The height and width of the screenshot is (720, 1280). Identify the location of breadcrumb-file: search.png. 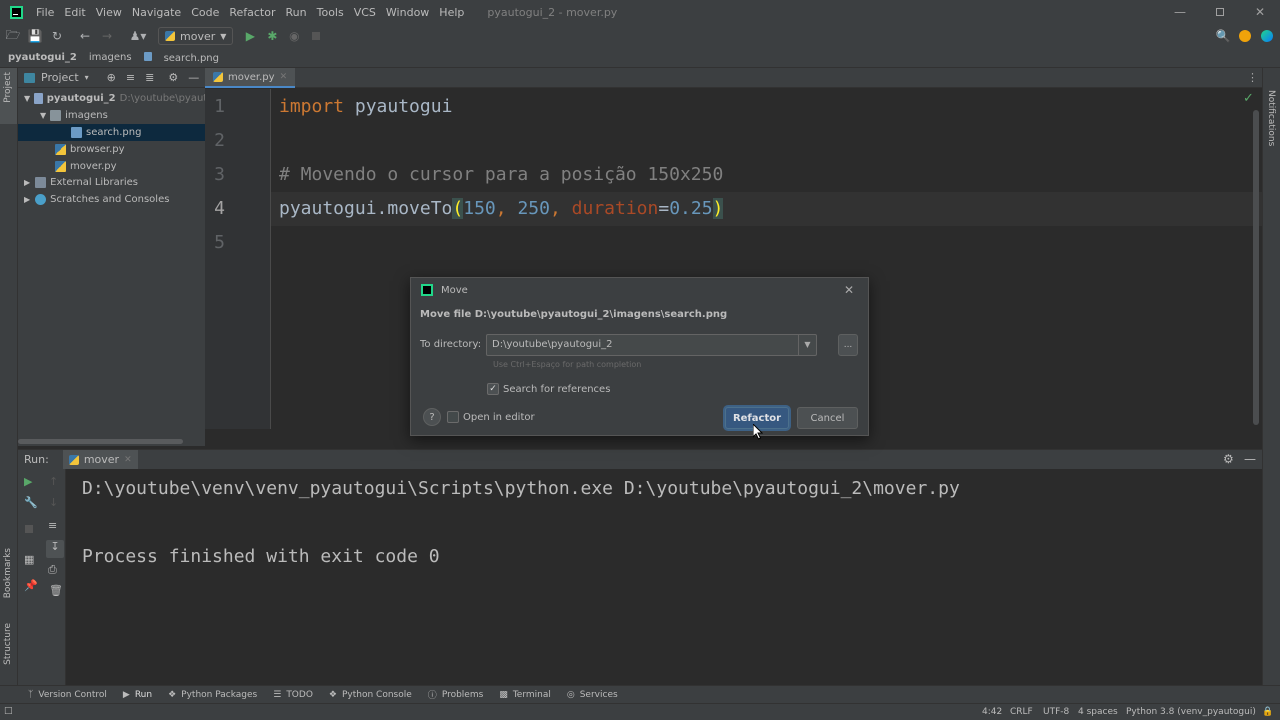
(187, 57).